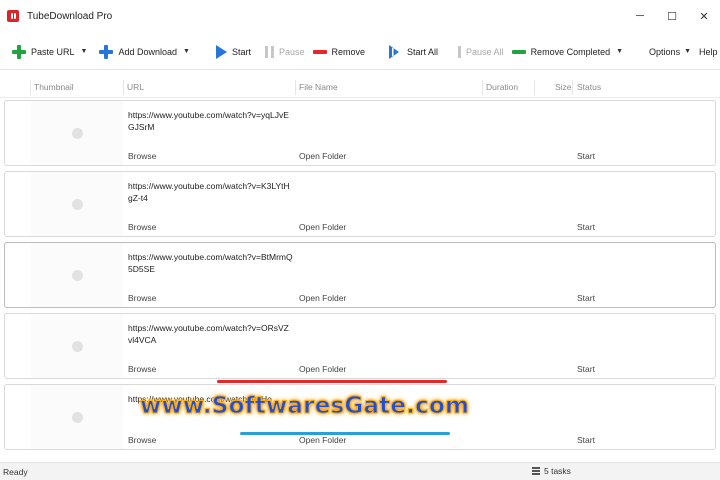  I want to click on remove-completed-button: Remove Completed ▼, so click(567, 52).